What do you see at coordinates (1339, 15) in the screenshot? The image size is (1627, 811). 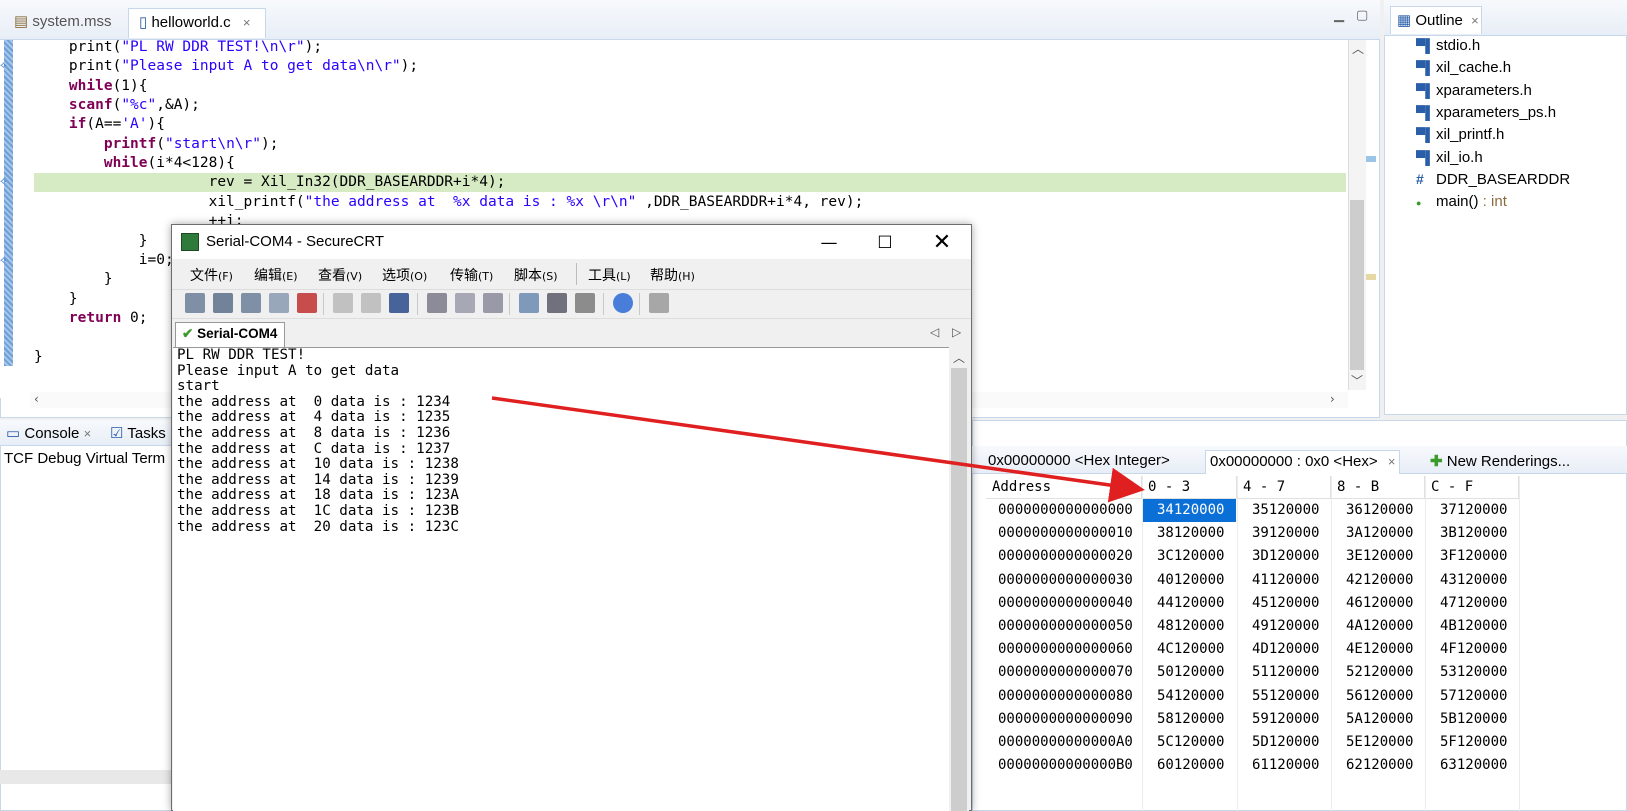 I see `minimize-icon: ▁` at bounding box center [1339, 15].